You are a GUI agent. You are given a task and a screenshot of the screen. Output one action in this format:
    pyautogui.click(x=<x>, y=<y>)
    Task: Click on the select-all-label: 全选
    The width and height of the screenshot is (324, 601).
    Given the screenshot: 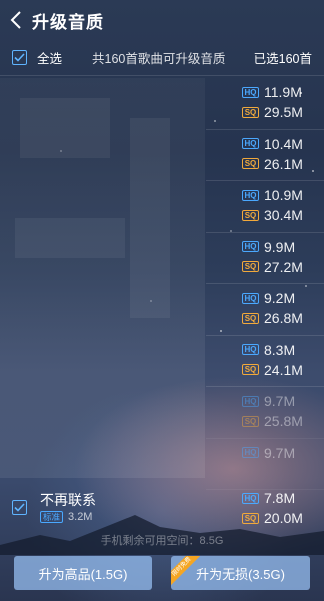 What is the action you would take?
    pyautogui.click(x=50, y=59)
    